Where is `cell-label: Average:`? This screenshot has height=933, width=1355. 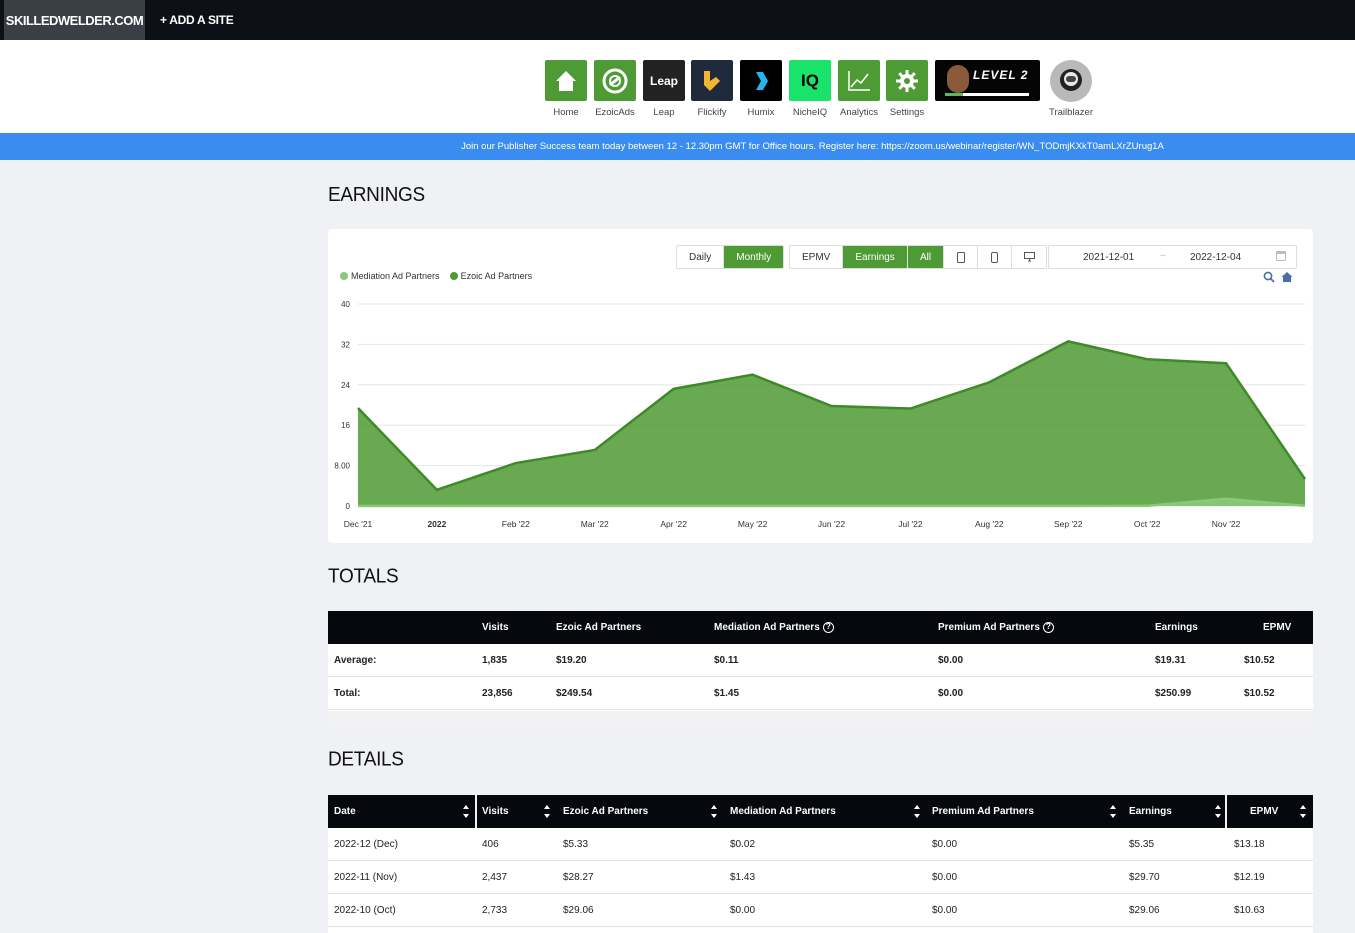
cell-label: Average: is located at coordinates (355, 660).